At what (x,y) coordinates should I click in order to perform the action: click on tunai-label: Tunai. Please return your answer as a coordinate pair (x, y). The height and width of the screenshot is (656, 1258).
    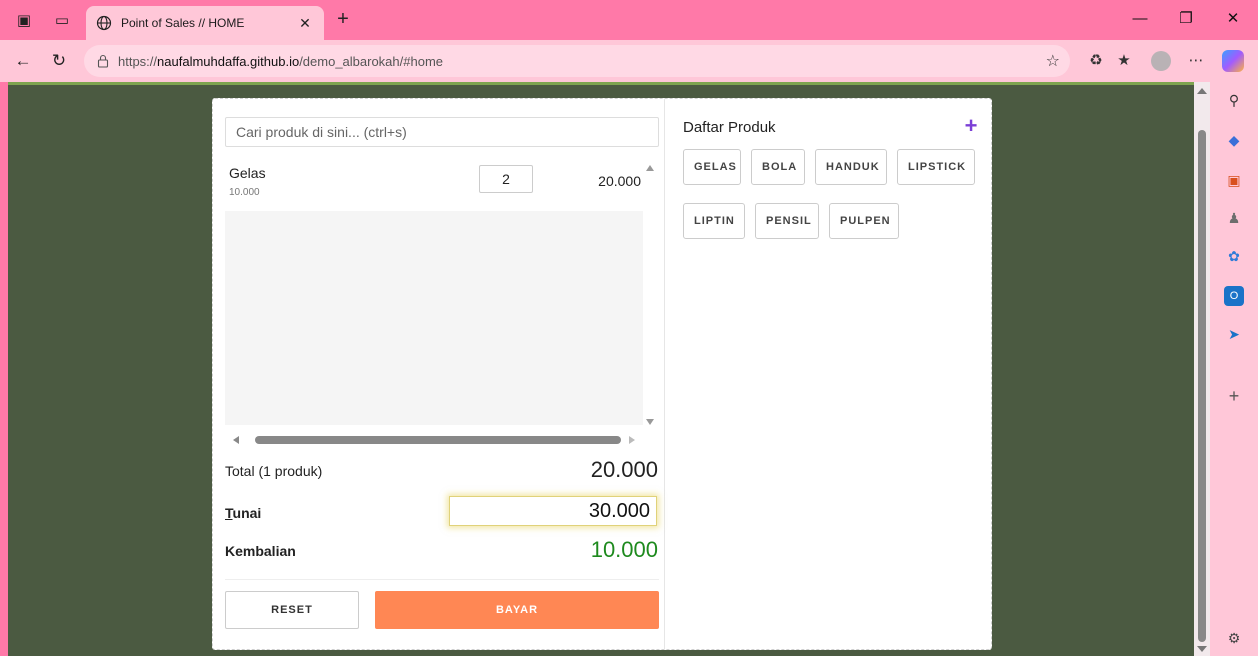
    Looking at the image, I should click on (243, 513).